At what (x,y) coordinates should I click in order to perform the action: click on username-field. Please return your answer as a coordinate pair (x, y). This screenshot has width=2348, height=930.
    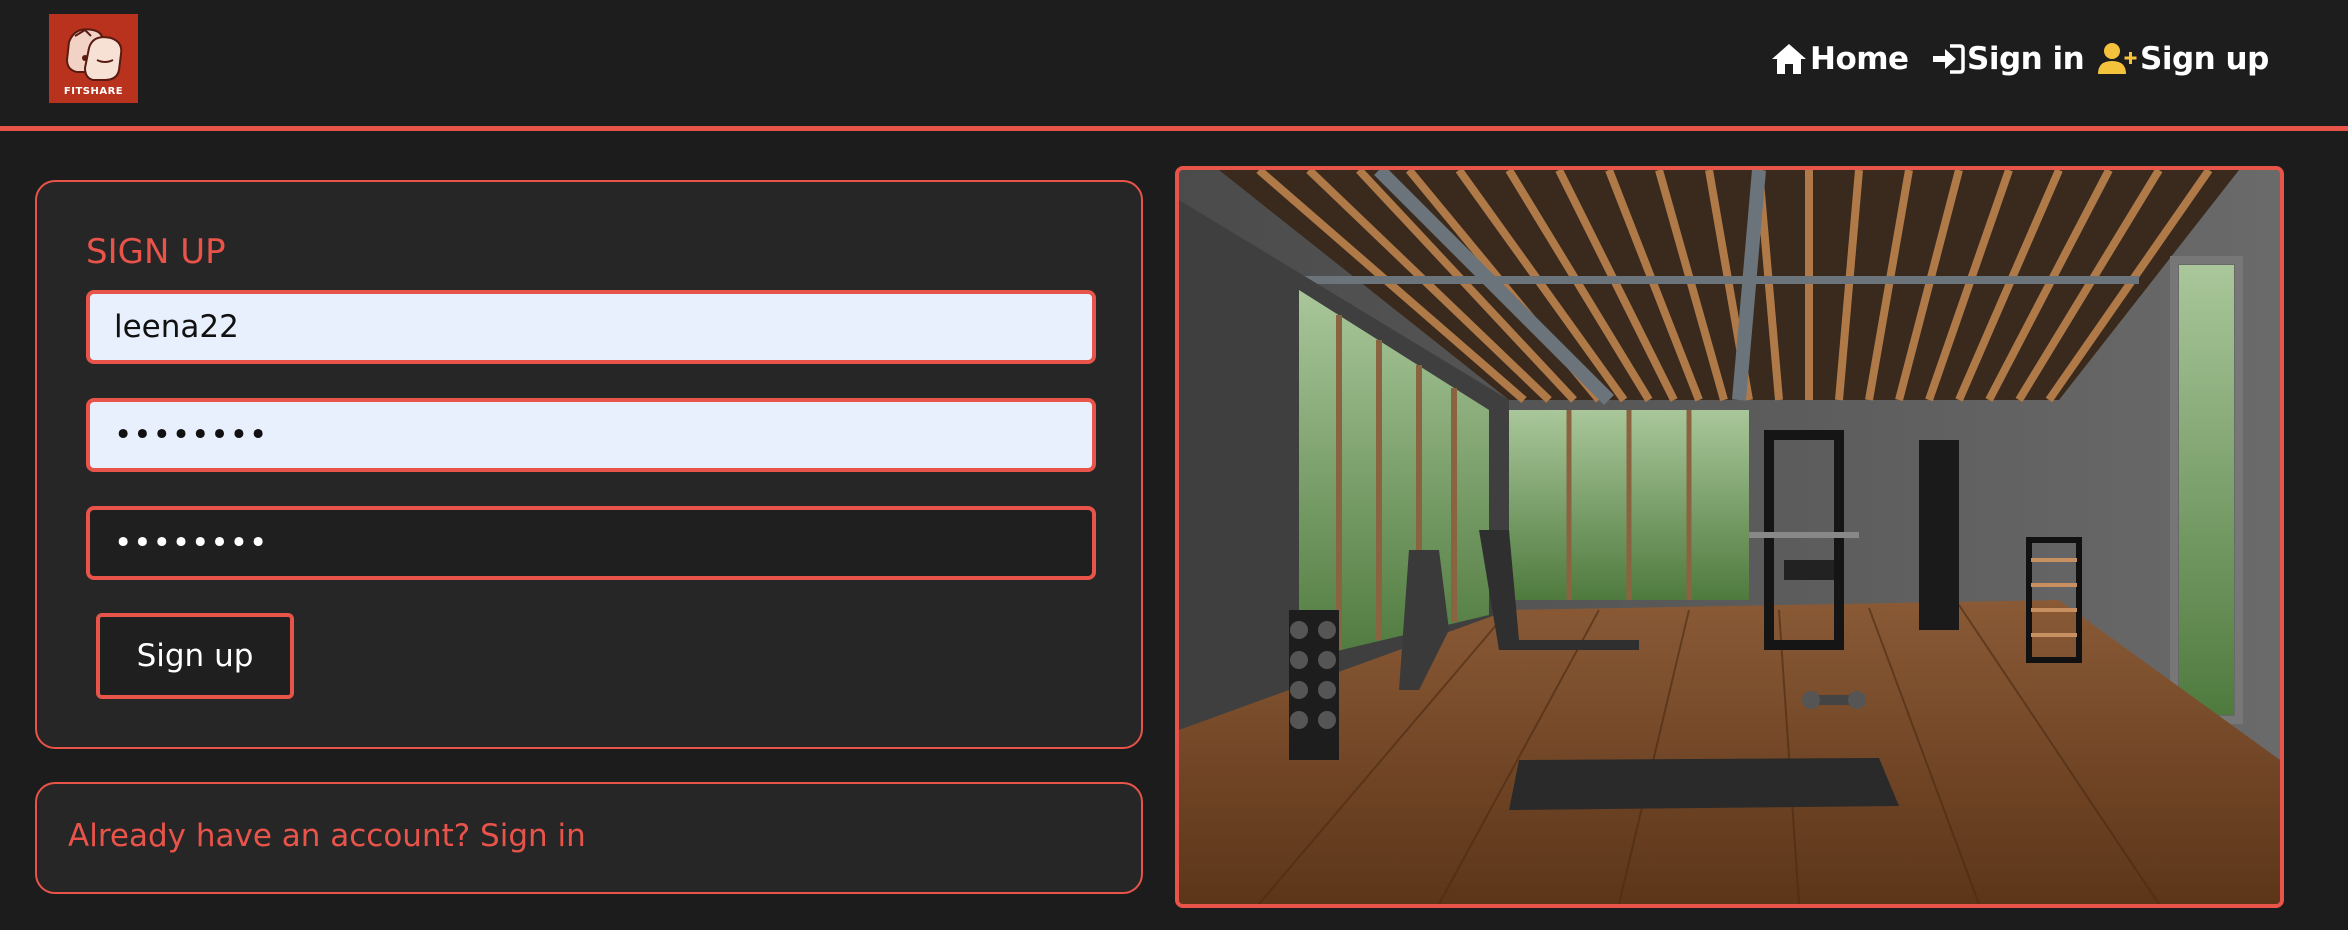
    Looking at the image, I should click on (591, 327).